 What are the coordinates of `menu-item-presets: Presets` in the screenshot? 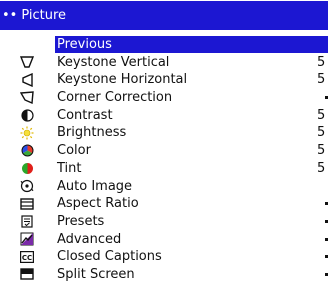 It's located at (164, 222).